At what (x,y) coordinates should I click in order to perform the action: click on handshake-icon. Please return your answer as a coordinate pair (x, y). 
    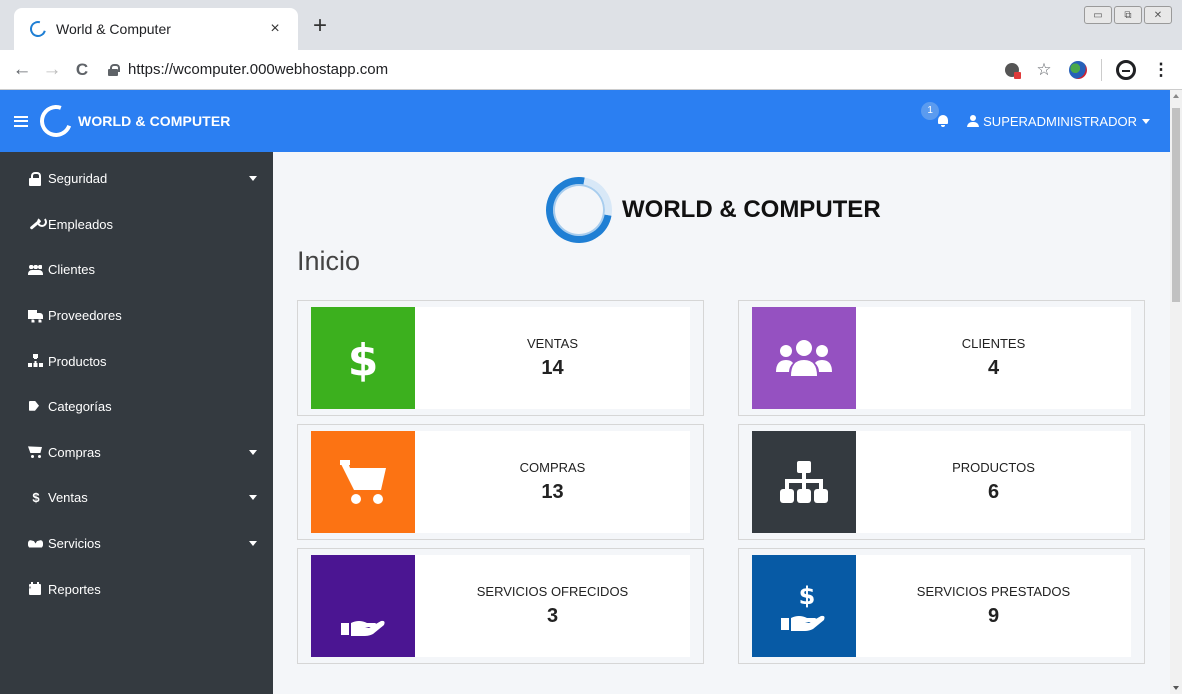
    Looking at the image, I should click on (36, 544).